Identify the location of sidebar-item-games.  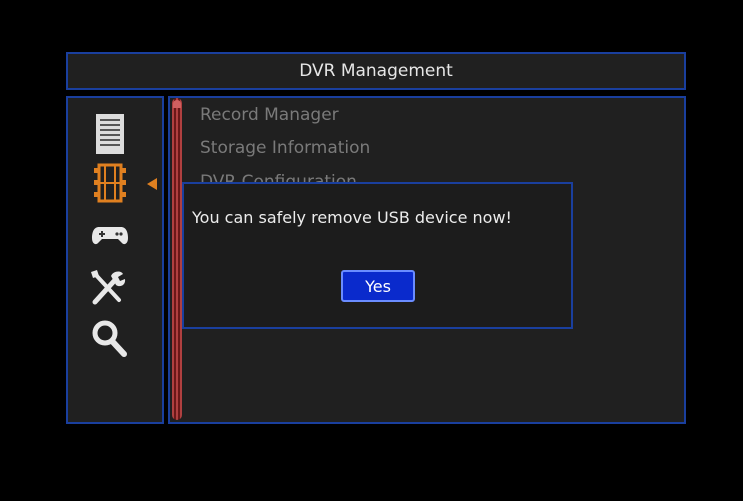
(110, 238).